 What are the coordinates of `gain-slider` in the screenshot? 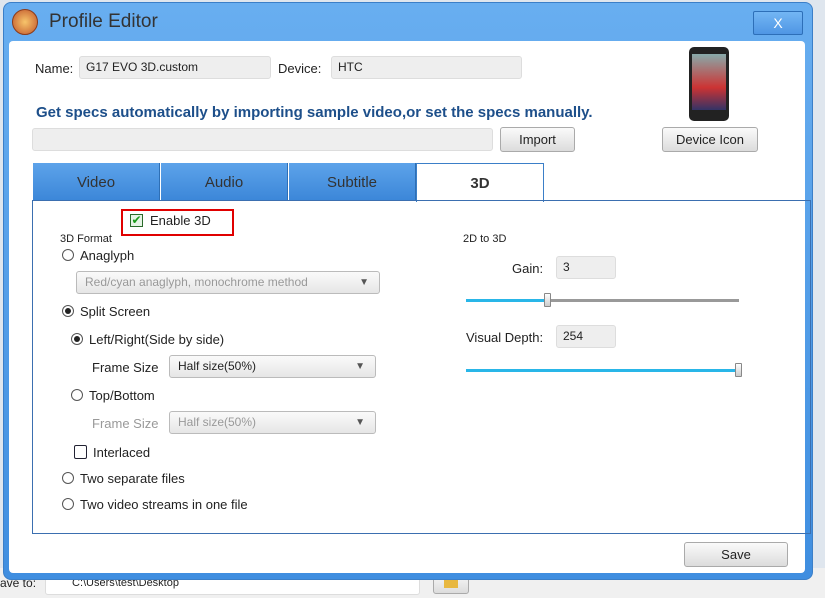 It's located at (602, 300).